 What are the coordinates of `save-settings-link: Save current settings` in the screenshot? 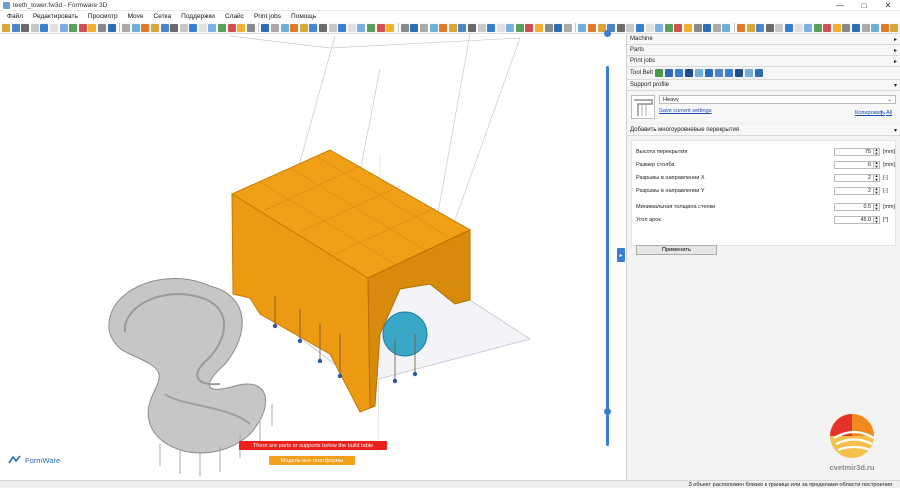 It's located at (685, 111).